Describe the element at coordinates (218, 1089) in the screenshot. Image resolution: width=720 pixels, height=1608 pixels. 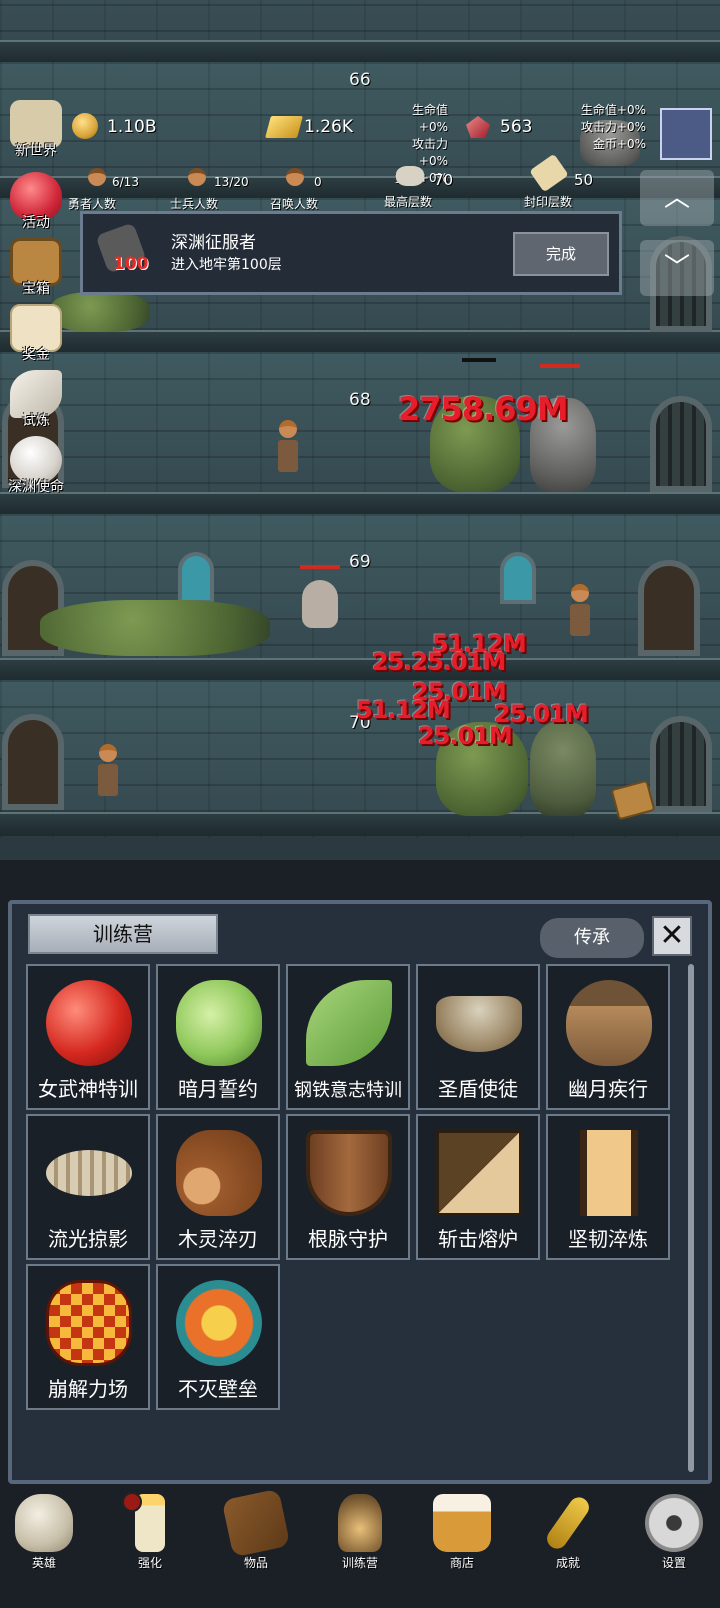
I see `training-card-name: 暗月誓约` at that location.